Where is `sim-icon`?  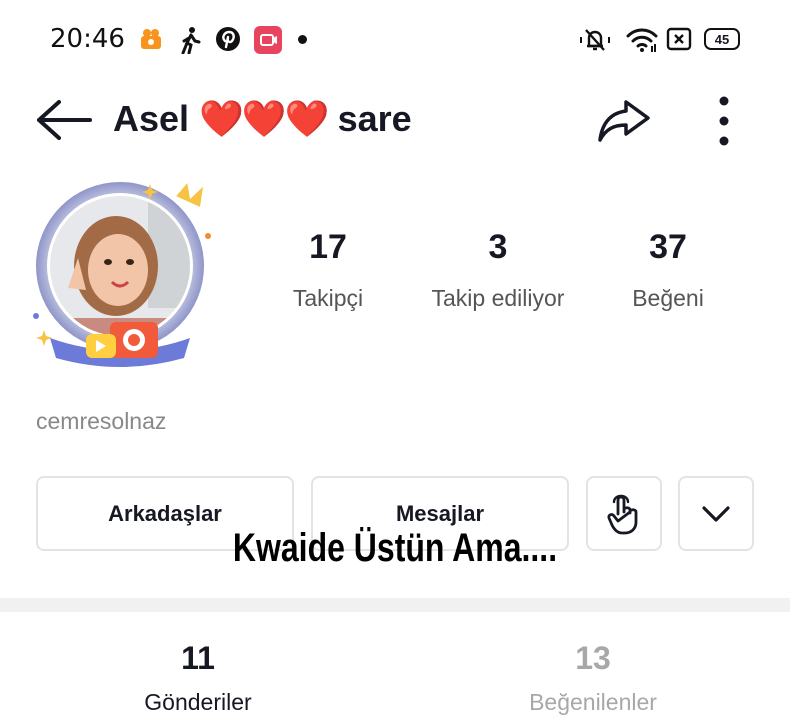
sim-icon is located at coordinates (679, 39).